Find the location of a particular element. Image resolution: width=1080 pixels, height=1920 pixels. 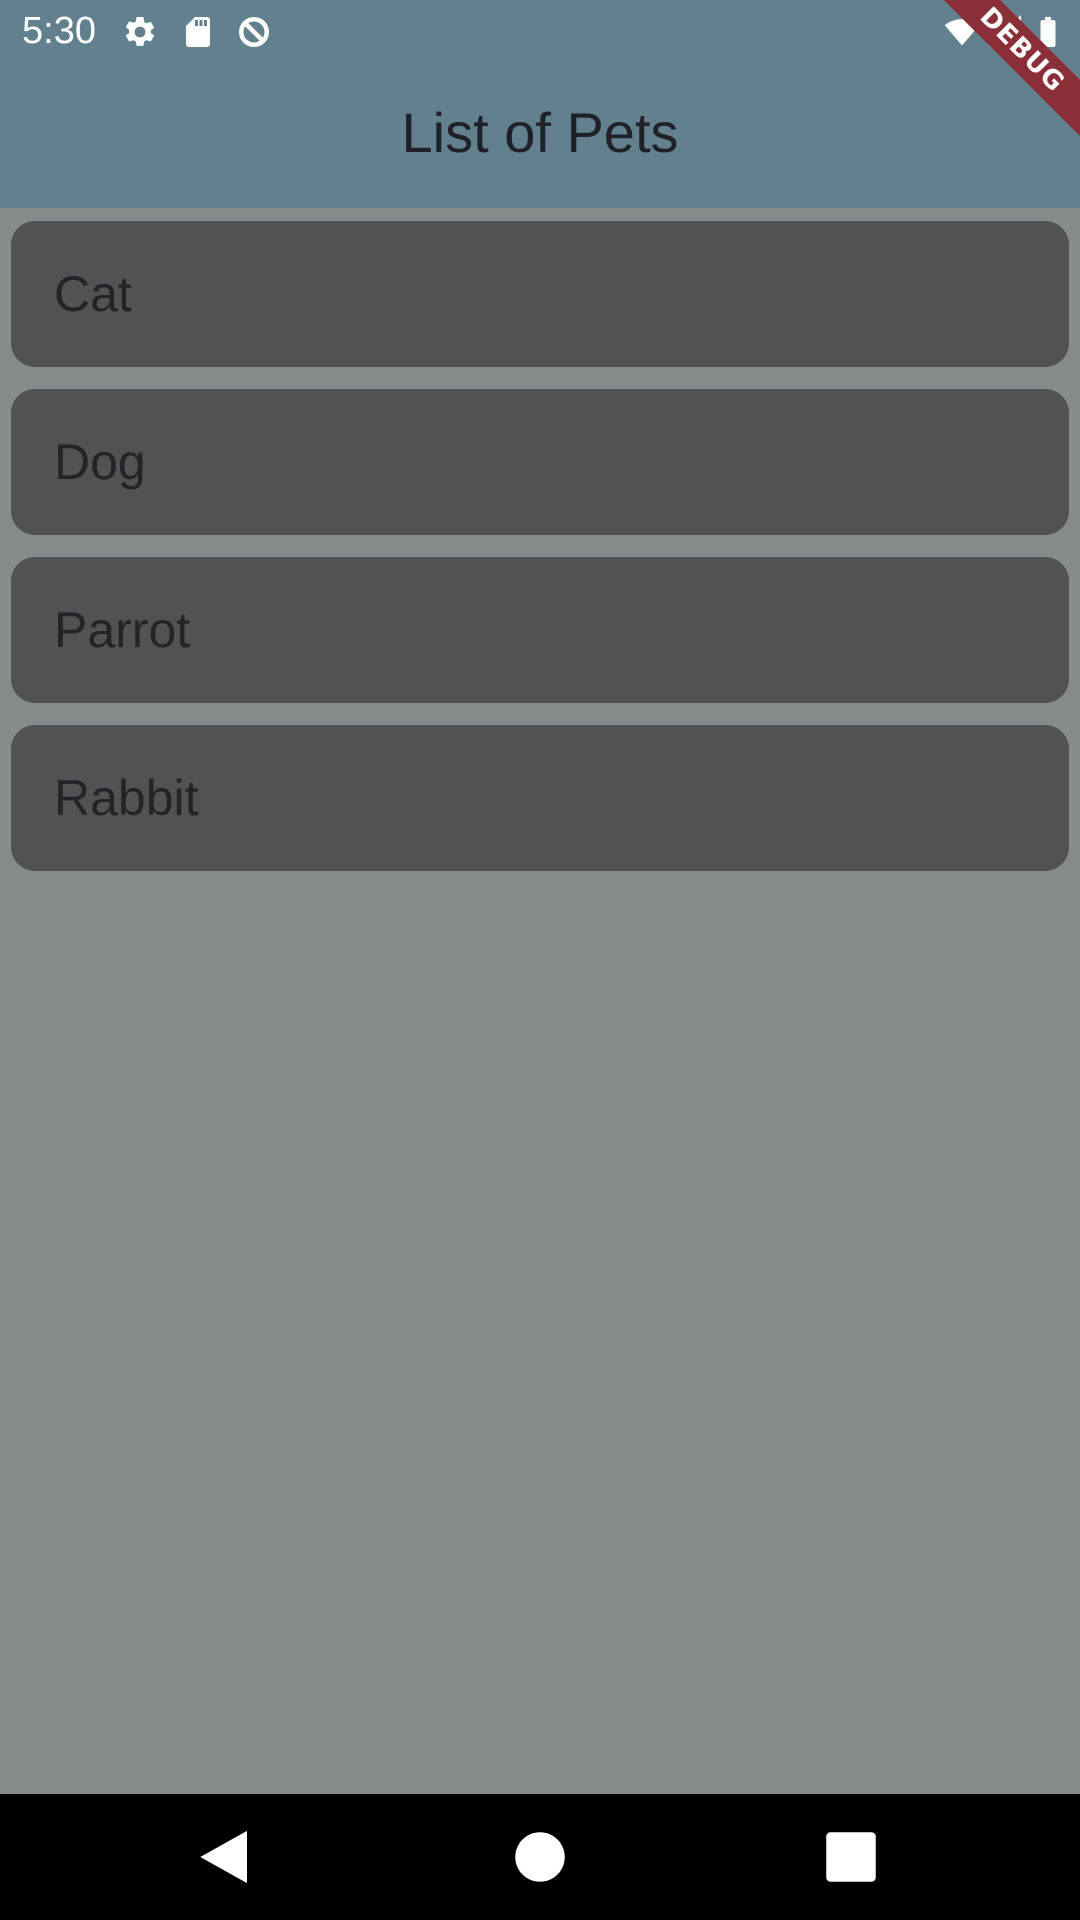

gear-icon is located at coordinates (140, 31).